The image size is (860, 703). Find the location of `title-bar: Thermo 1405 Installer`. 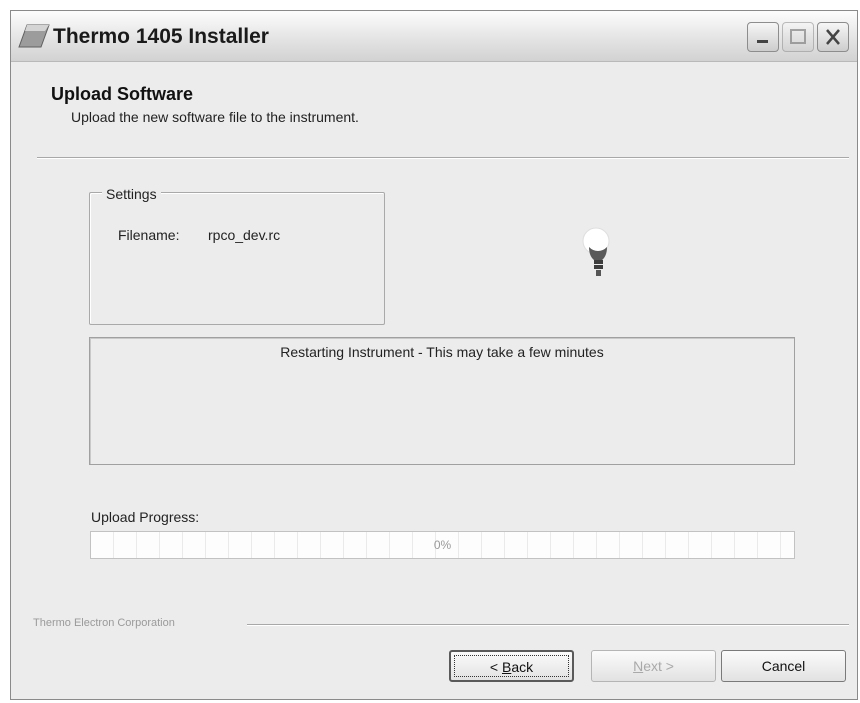

title-bar: Thermo 1405 Installer is located at coordinates (434, 36).